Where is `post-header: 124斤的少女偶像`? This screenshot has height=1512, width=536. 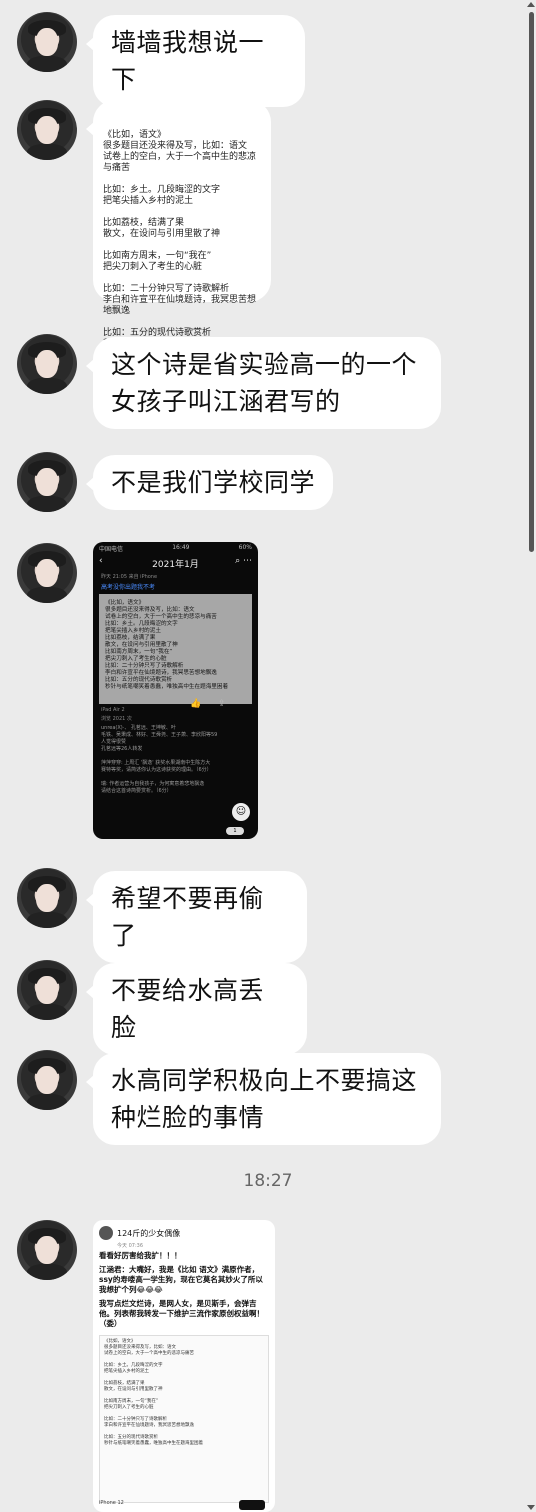
post-header: 124斤的少女偶像 is located at coordinates (184, 1231).